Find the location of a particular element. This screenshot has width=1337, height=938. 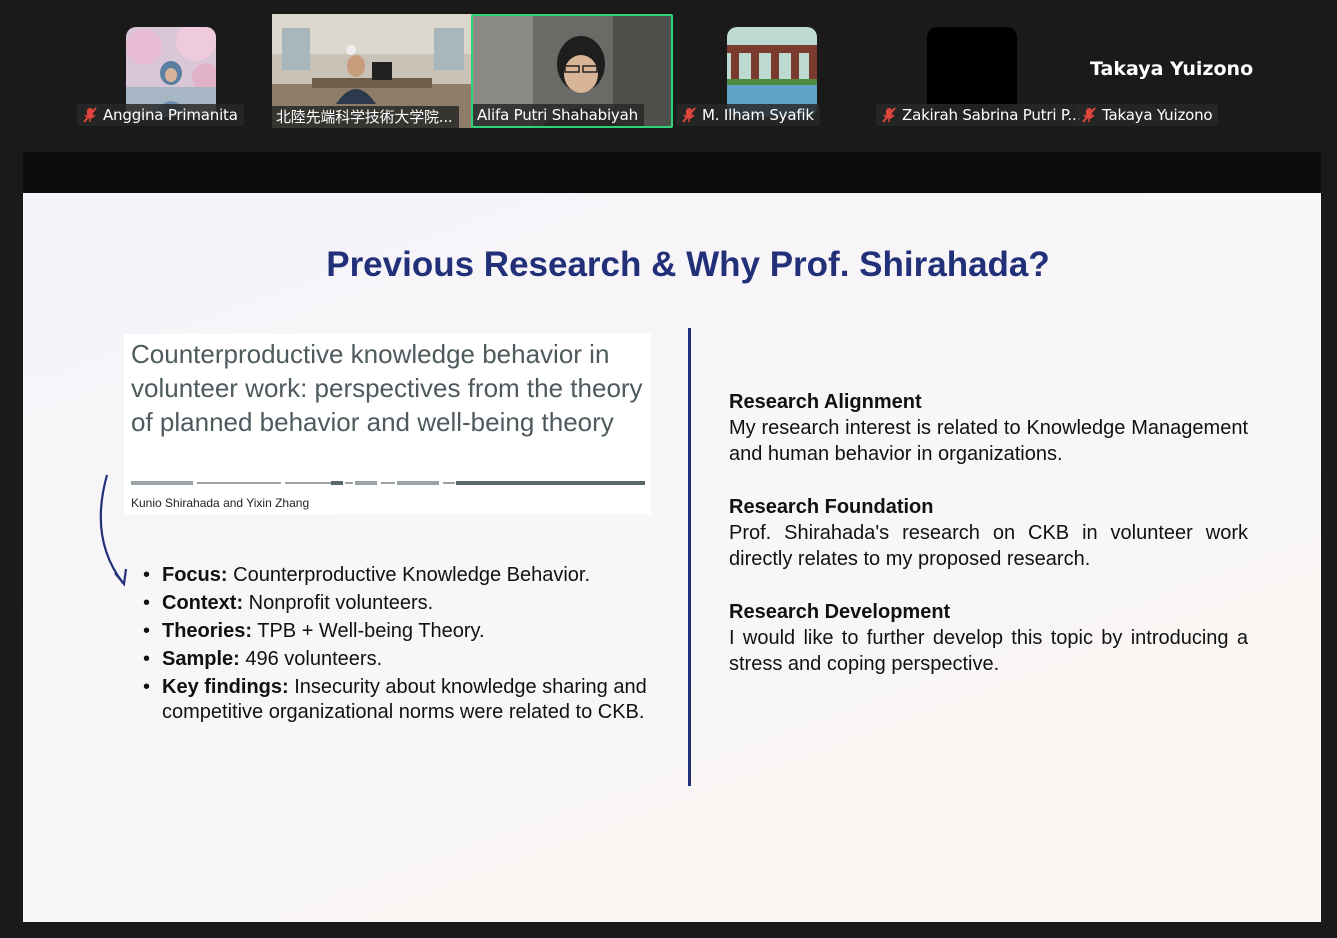

list-item: Context: Nonprofit volunteers. is located at coordinates (401, 603).